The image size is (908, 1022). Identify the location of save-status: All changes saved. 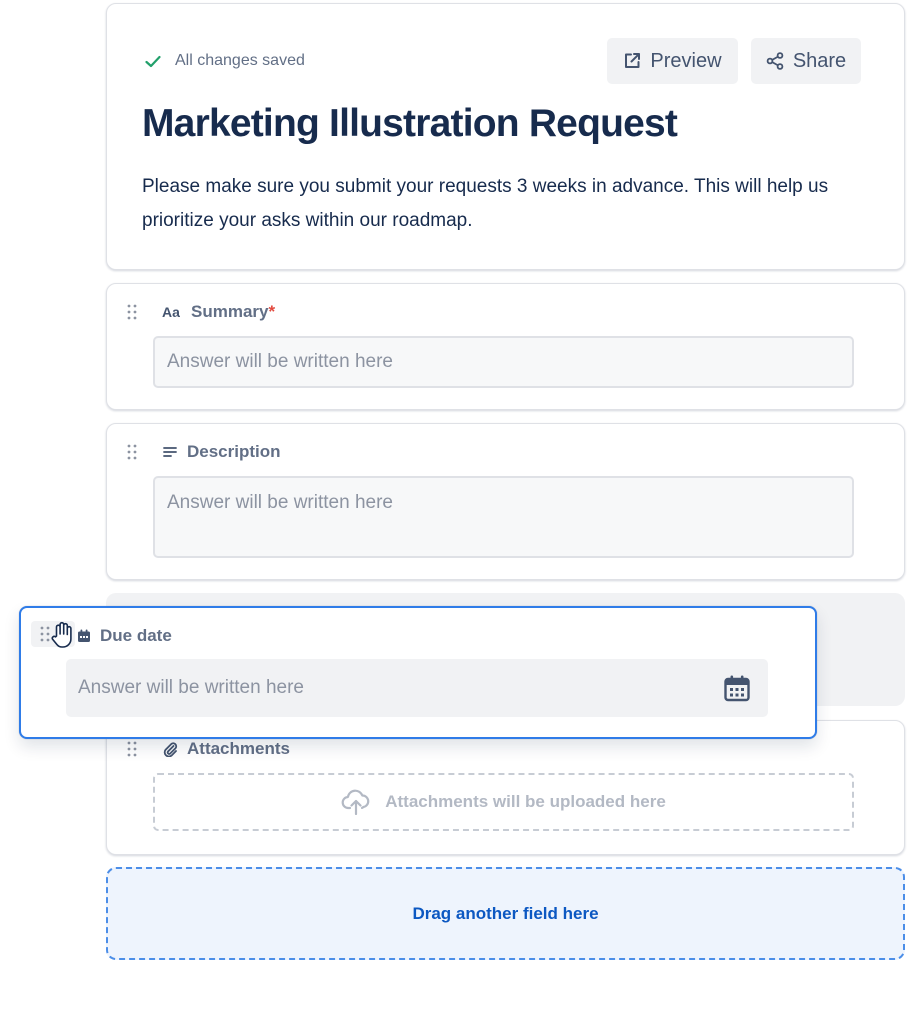
(225, 61).